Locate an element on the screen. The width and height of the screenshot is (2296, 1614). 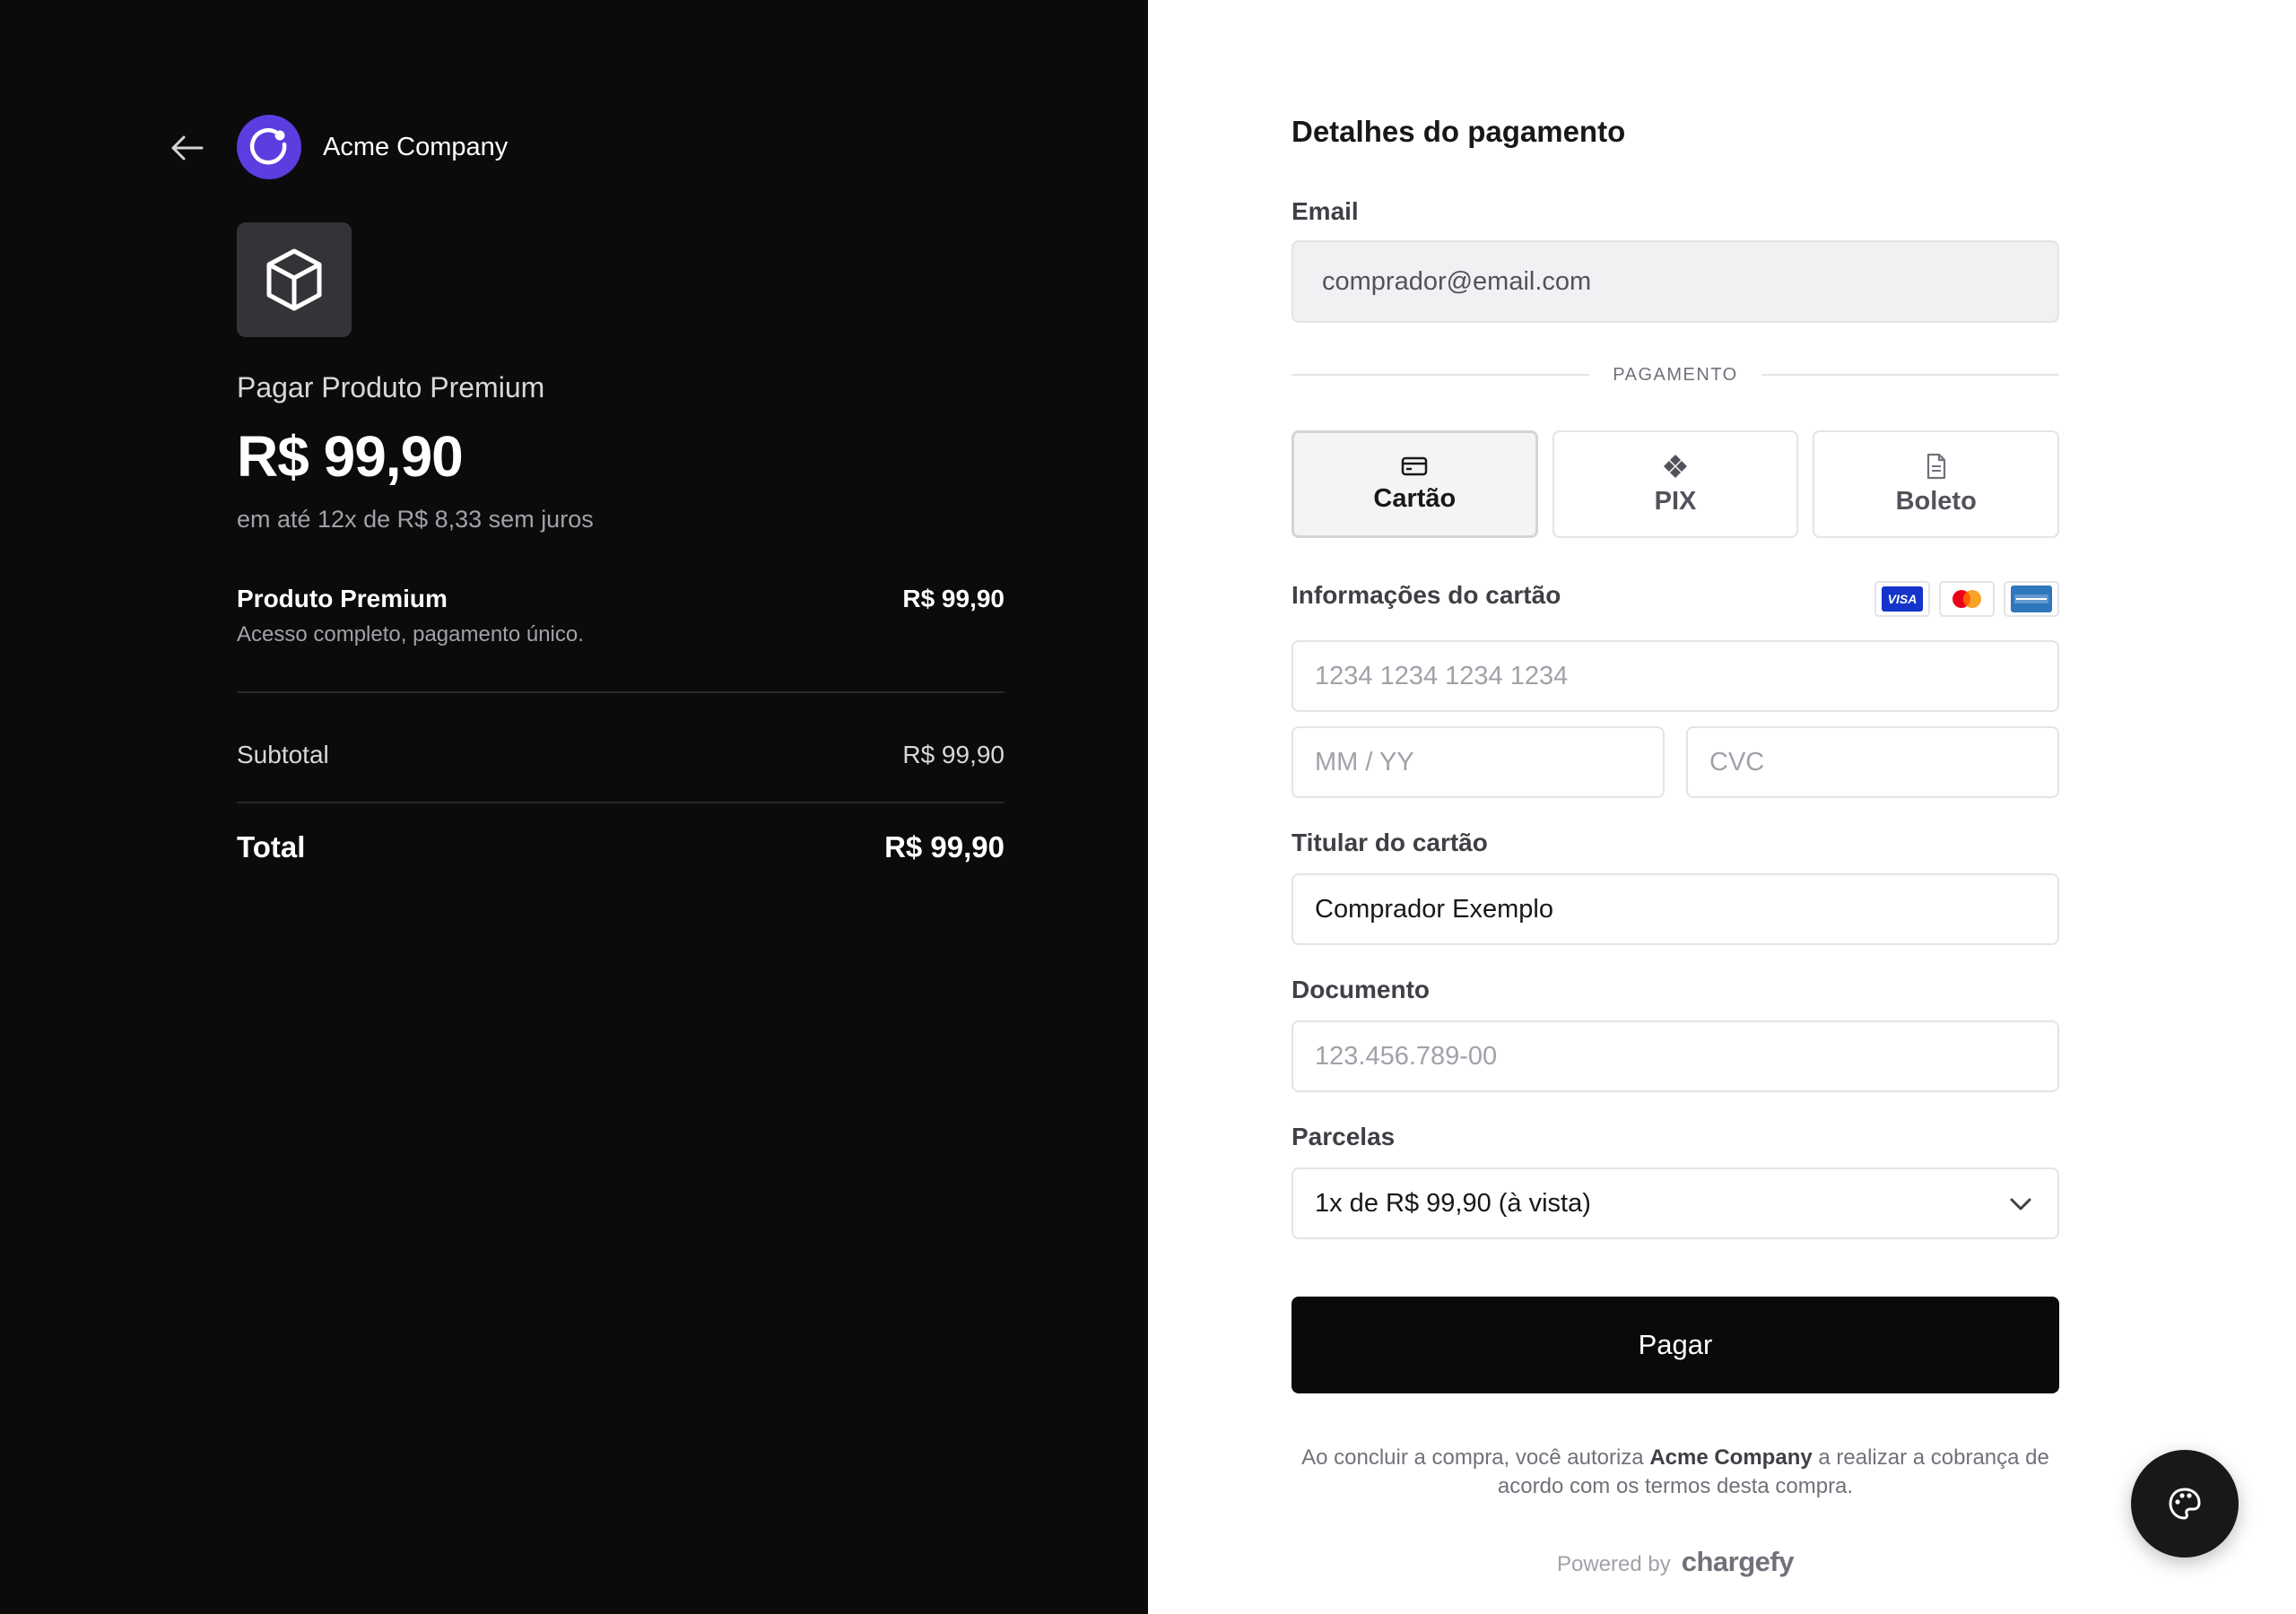
powered-by-label: Powered by is located at coordinates (1614, 1564).